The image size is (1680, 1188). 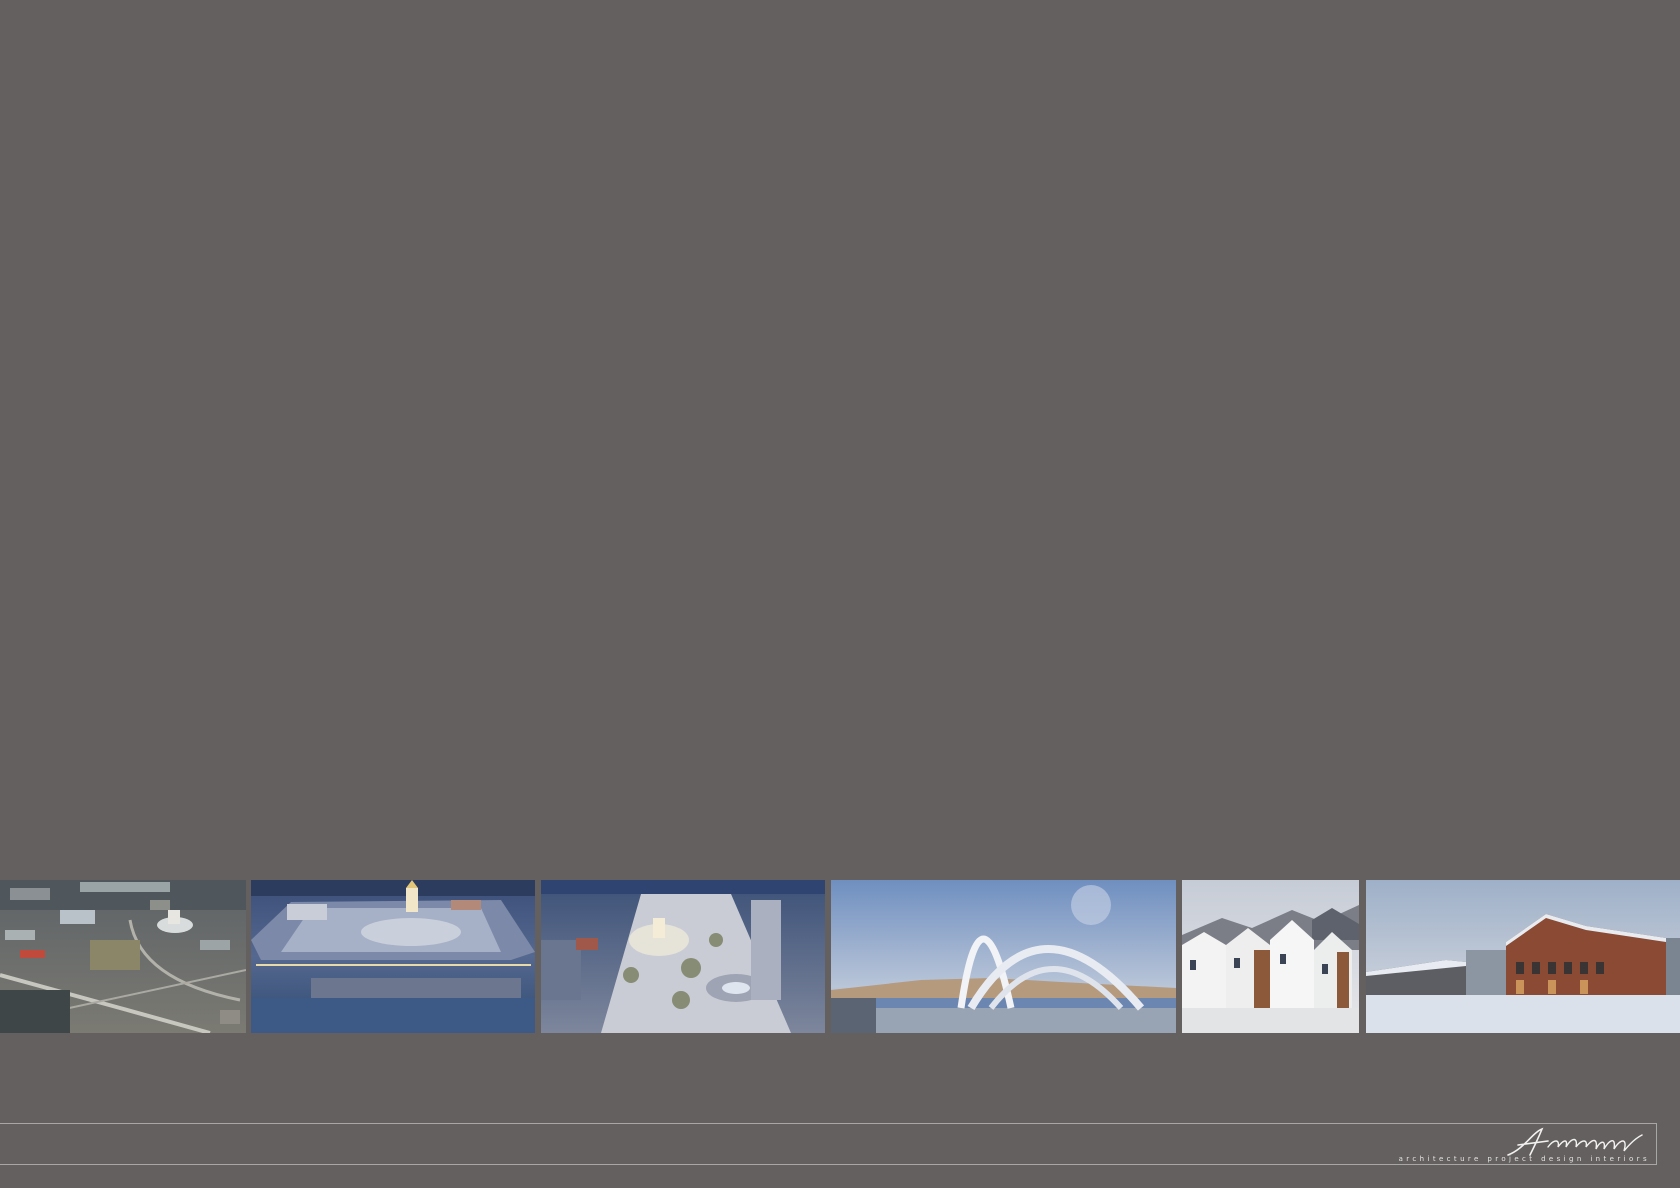 I want to click on brick-building-render, so click(x=1523, y=956).